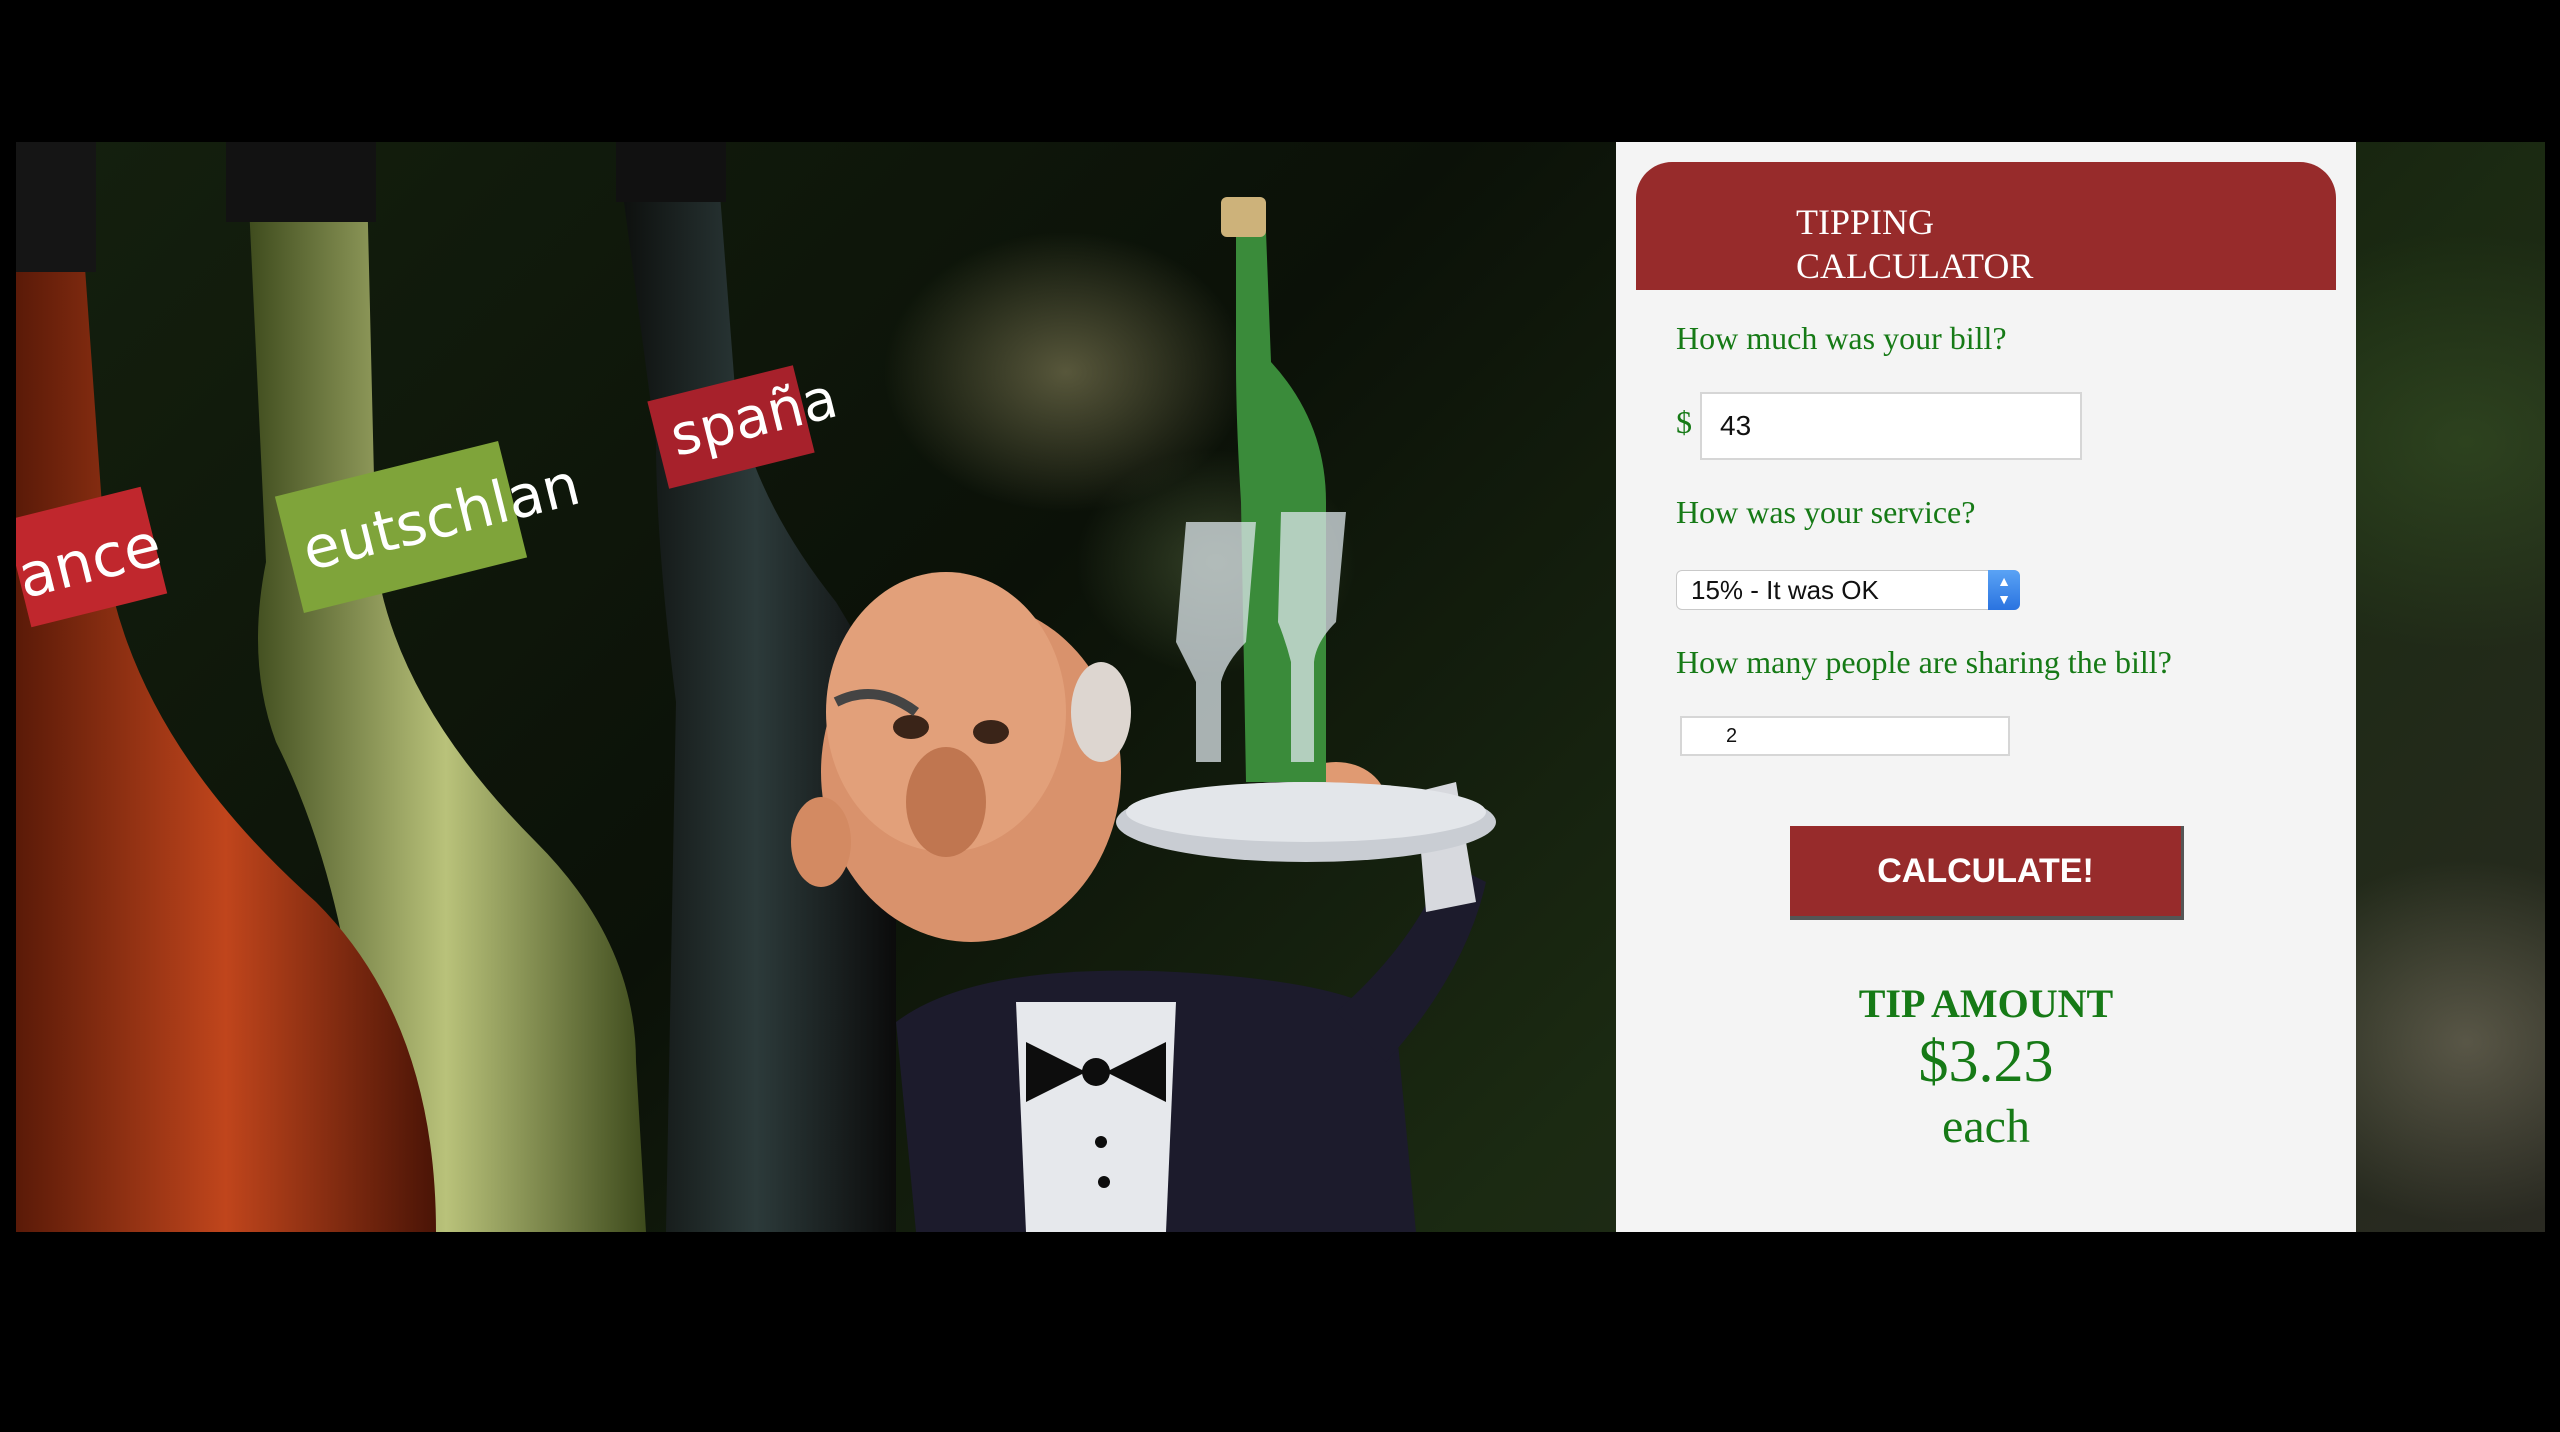 The height and width of the screenshot is (1432, 2560). I want to click on currency-symbol: $, so click(1684, 422).